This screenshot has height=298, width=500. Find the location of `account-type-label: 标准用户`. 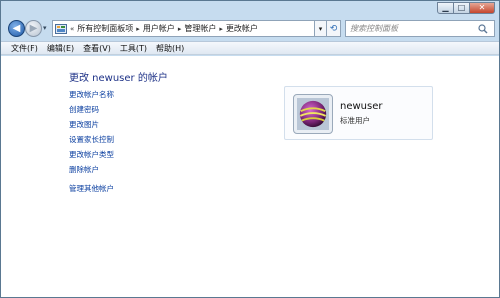

account-type-label: 标准用户 is located at coordinates (355, 120).